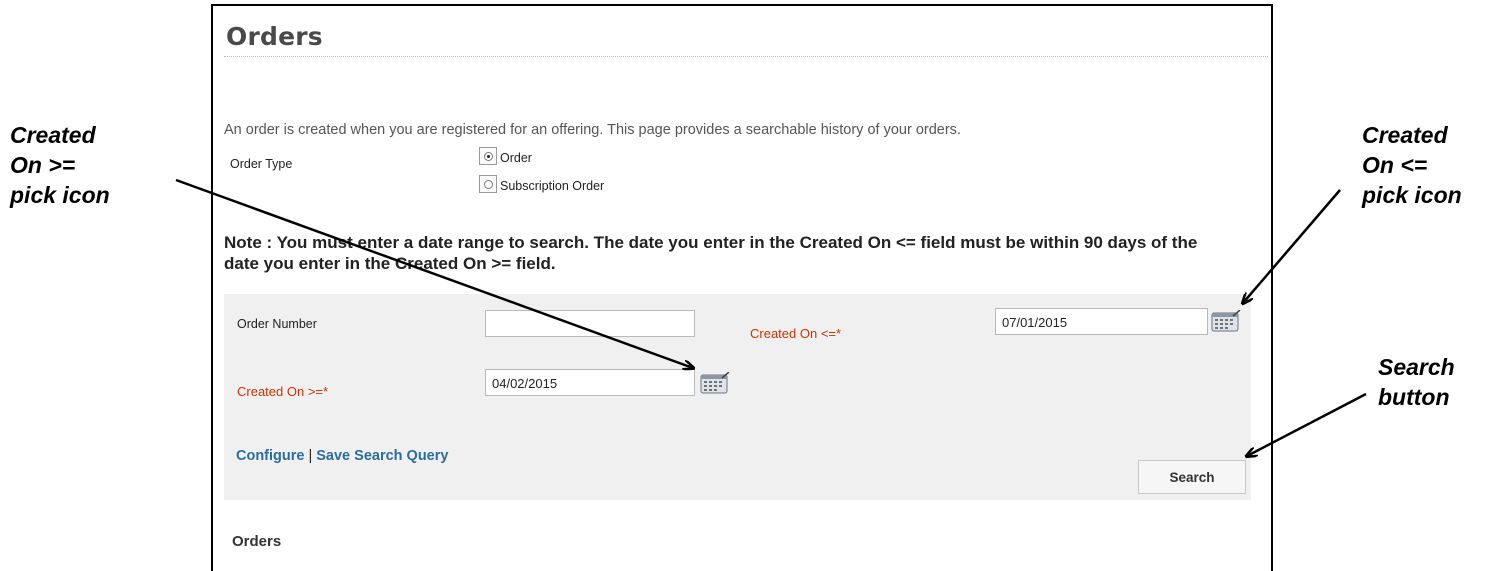 Image resolution: width=1512 pixels, height=571 pixels. I want to click on arrow-to-ge-calendar, so click(434, 273).